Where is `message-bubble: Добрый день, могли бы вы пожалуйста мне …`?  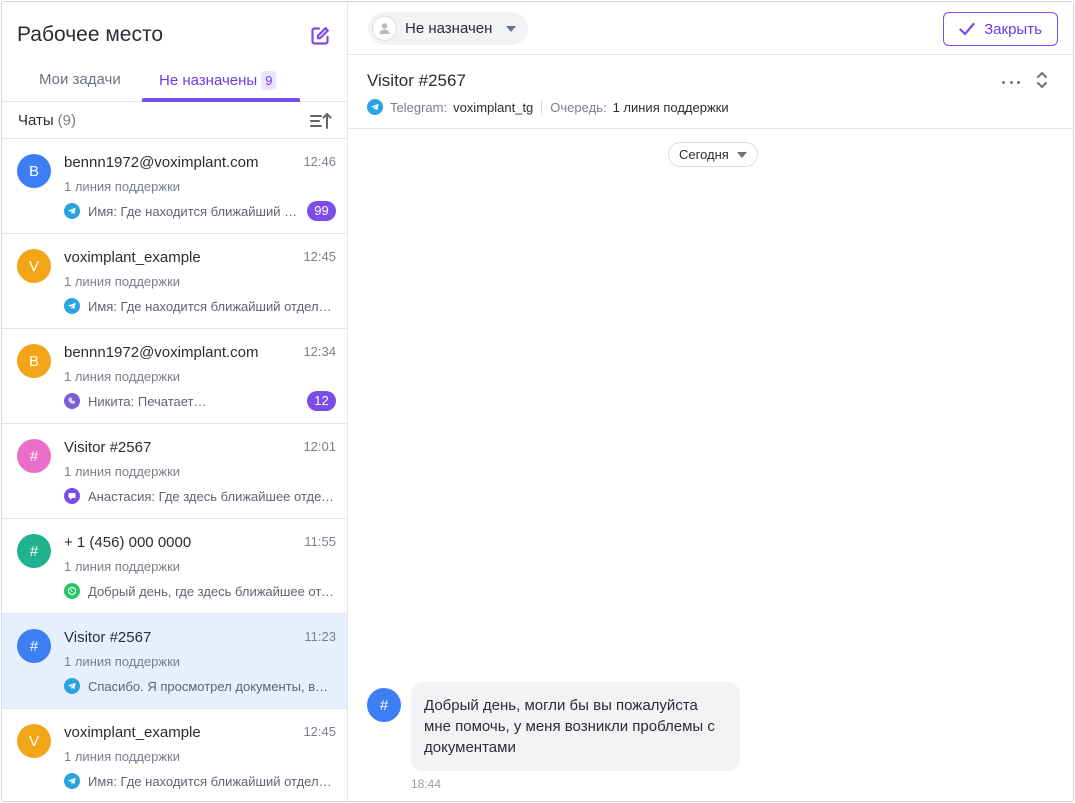 message-bubble: Добрый день, могли бы вы пожалуйста мне … is located at coordinates (575, 726).